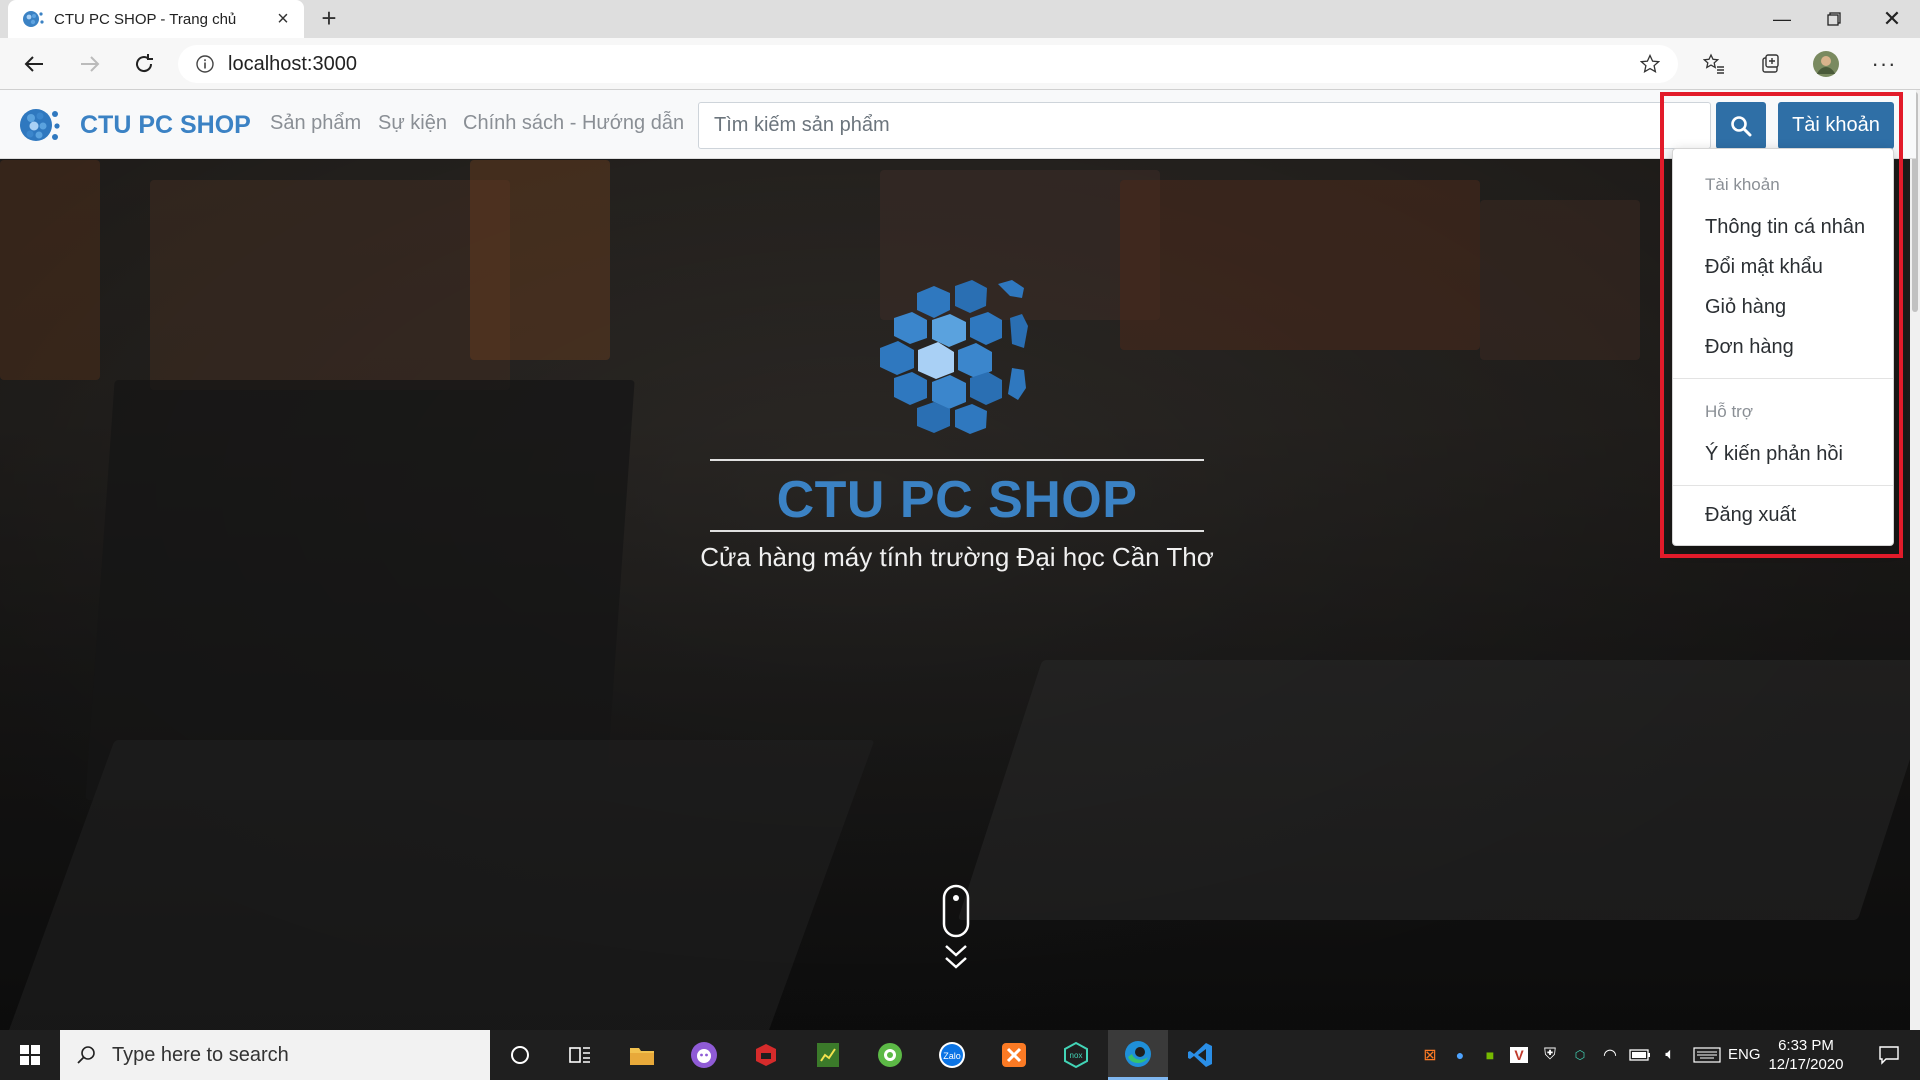 The image size is (1920, 1080). I want to click on search-placeholder: Tìm kiếm sản phẩm, so click(802, 125).